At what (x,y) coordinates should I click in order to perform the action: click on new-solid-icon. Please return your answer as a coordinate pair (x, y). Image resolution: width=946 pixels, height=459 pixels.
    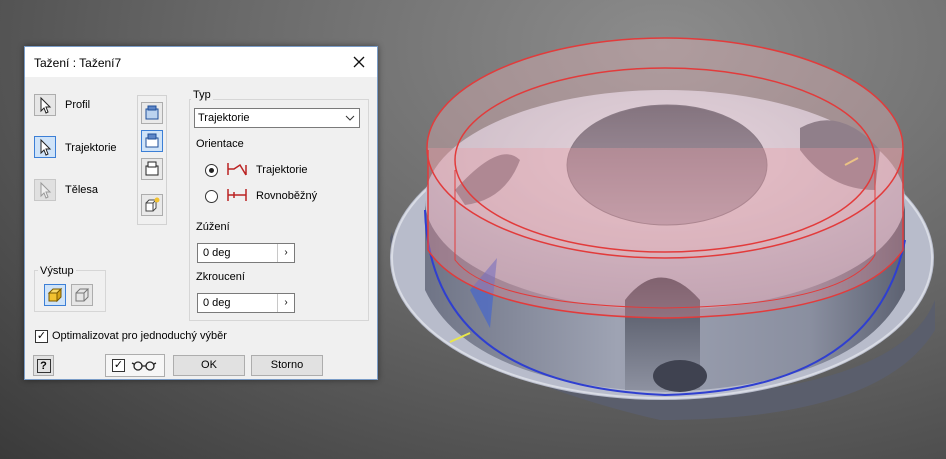
    Looking at the image, I should click on (152, 204).